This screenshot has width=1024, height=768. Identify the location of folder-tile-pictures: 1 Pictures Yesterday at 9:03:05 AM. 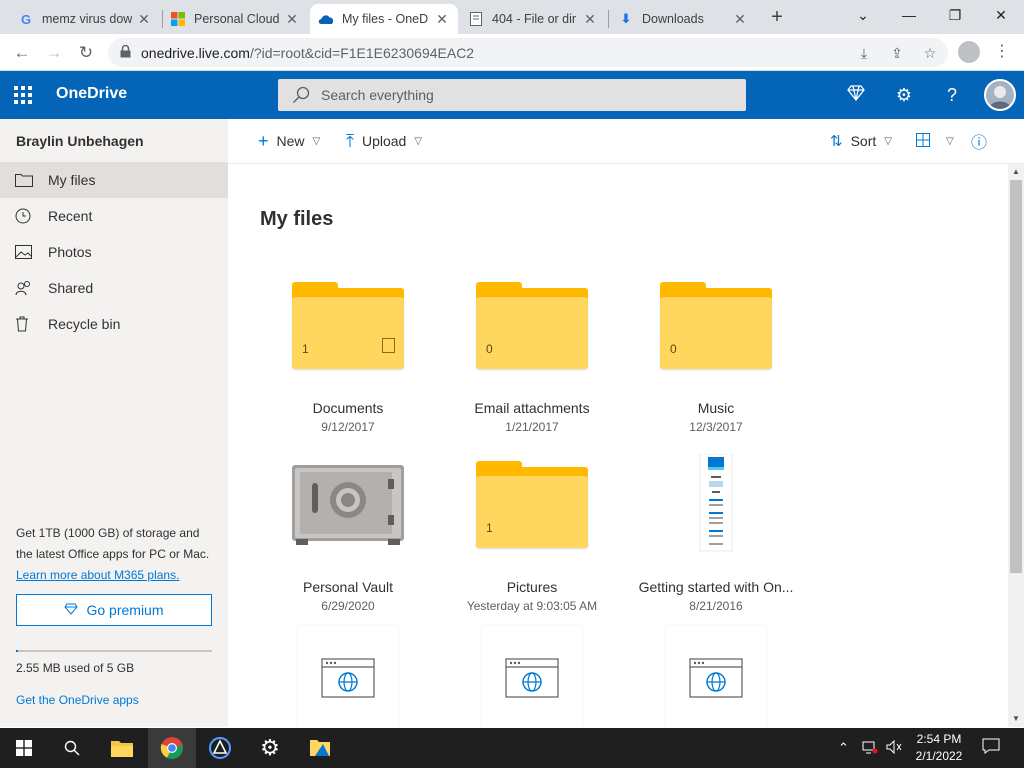
(532, 551).